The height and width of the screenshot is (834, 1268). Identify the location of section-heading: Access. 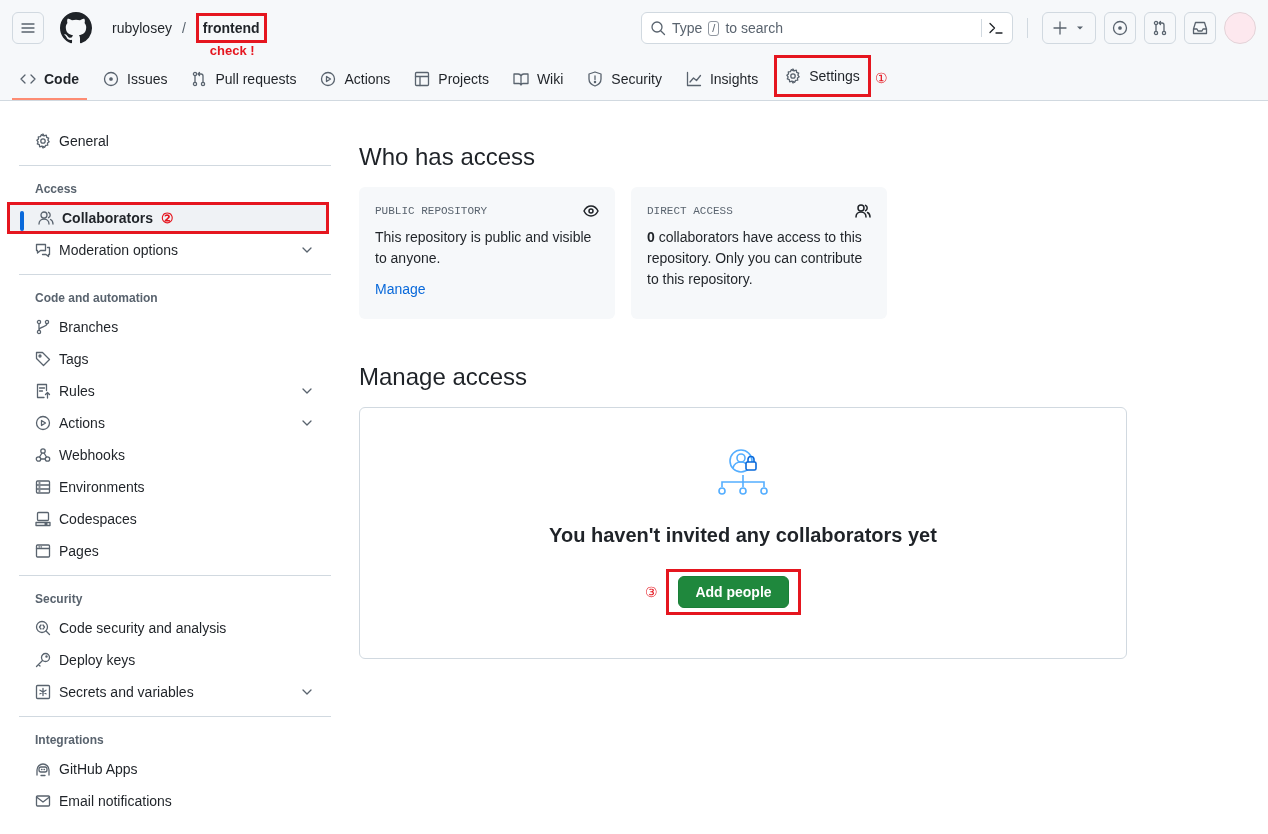
(56, 189).